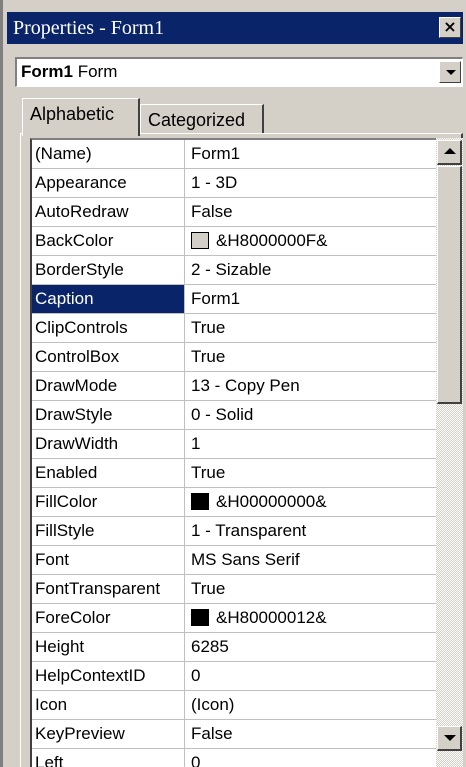 This screenshot has width=466, height=767. Describe the element at coordinates (108, 618) in the screenshot. I see `property-name: ForeColor` at that location.